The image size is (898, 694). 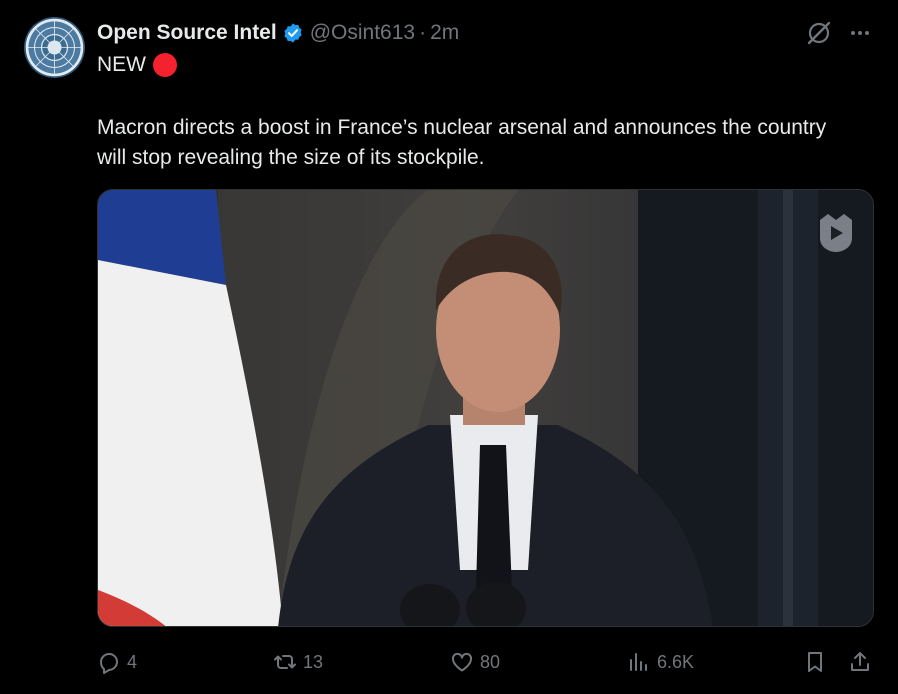 I want to click on like-button: 80, so click(x=475, y=662).